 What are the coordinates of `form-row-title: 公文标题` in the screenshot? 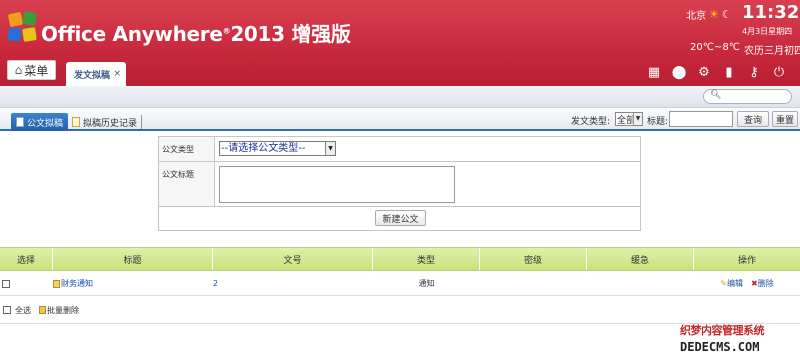 It's located at (399, 184).